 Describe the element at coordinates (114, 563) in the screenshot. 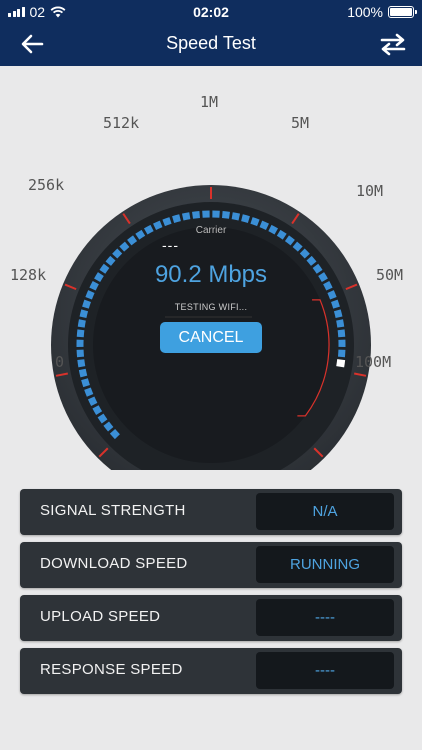

I see `metric-label: DOWNLOAD SPEED` at that location.